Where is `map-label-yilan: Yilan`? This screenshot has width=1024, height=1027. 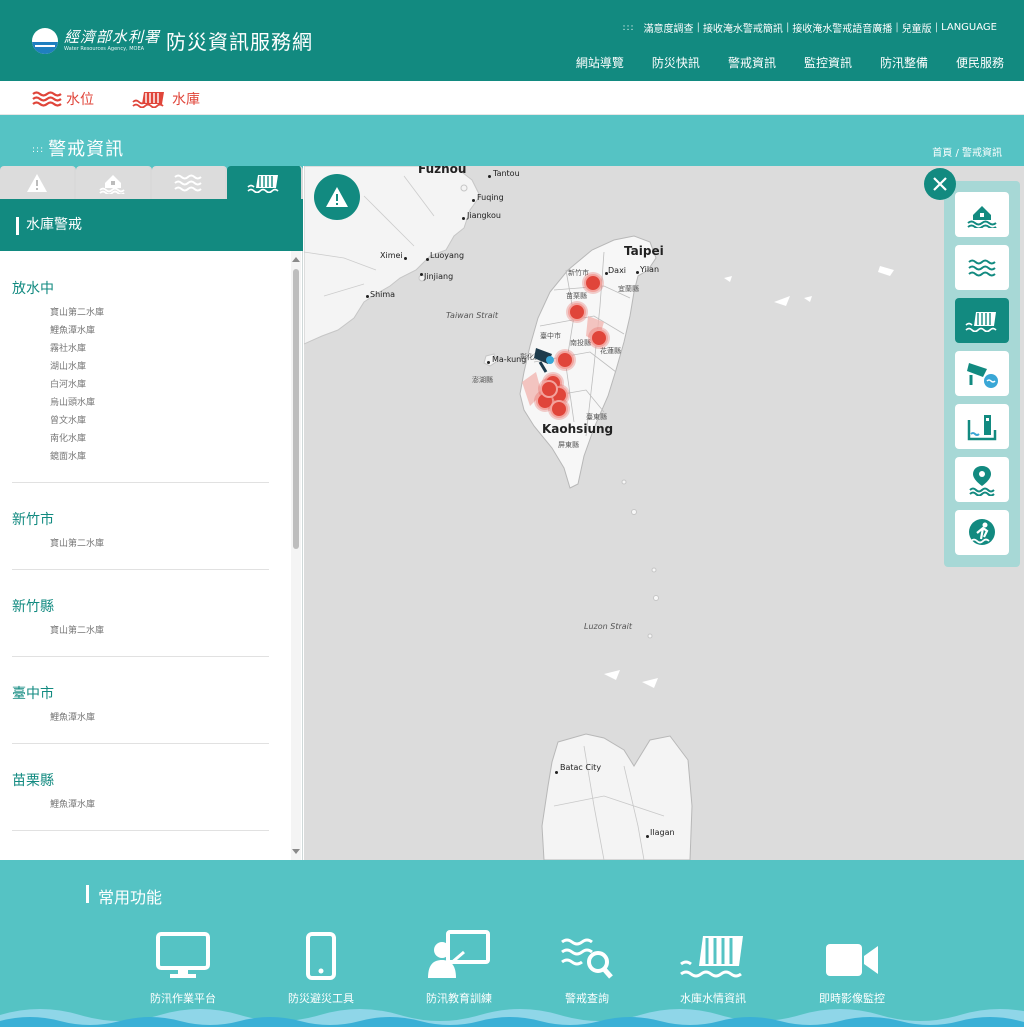
map-label-yilan: Yilan is located at coordinates (650, 269).